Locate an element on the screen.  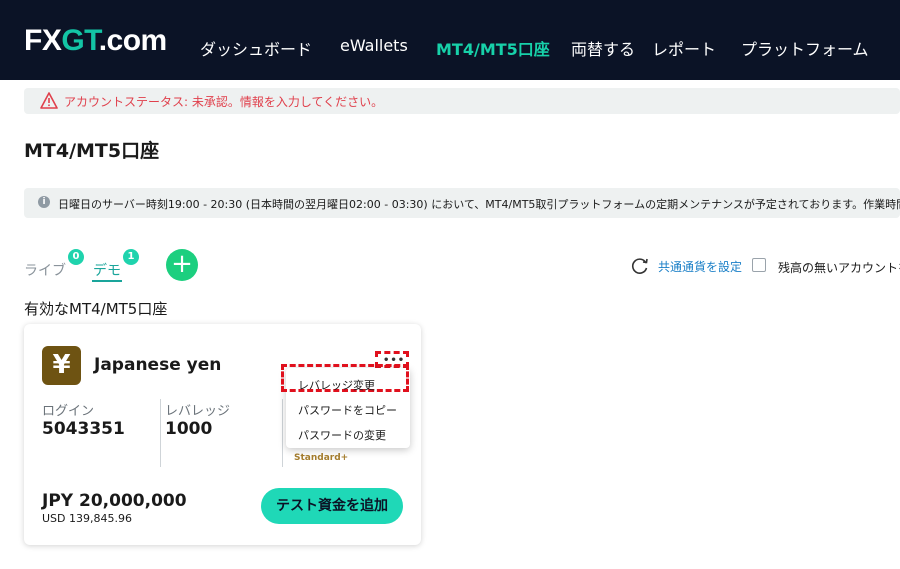
demo-count-badge: 1 is located at coordinates (131, 257).